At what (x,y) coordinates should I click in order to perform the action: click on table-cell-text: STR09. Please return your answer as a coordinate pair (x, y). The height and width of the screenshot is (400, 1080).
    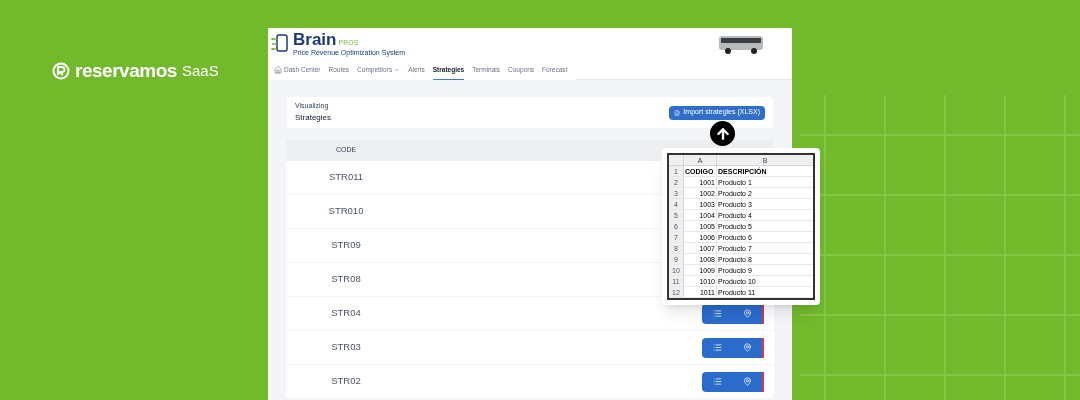
    Looking at the image, I should click on (346, 245).